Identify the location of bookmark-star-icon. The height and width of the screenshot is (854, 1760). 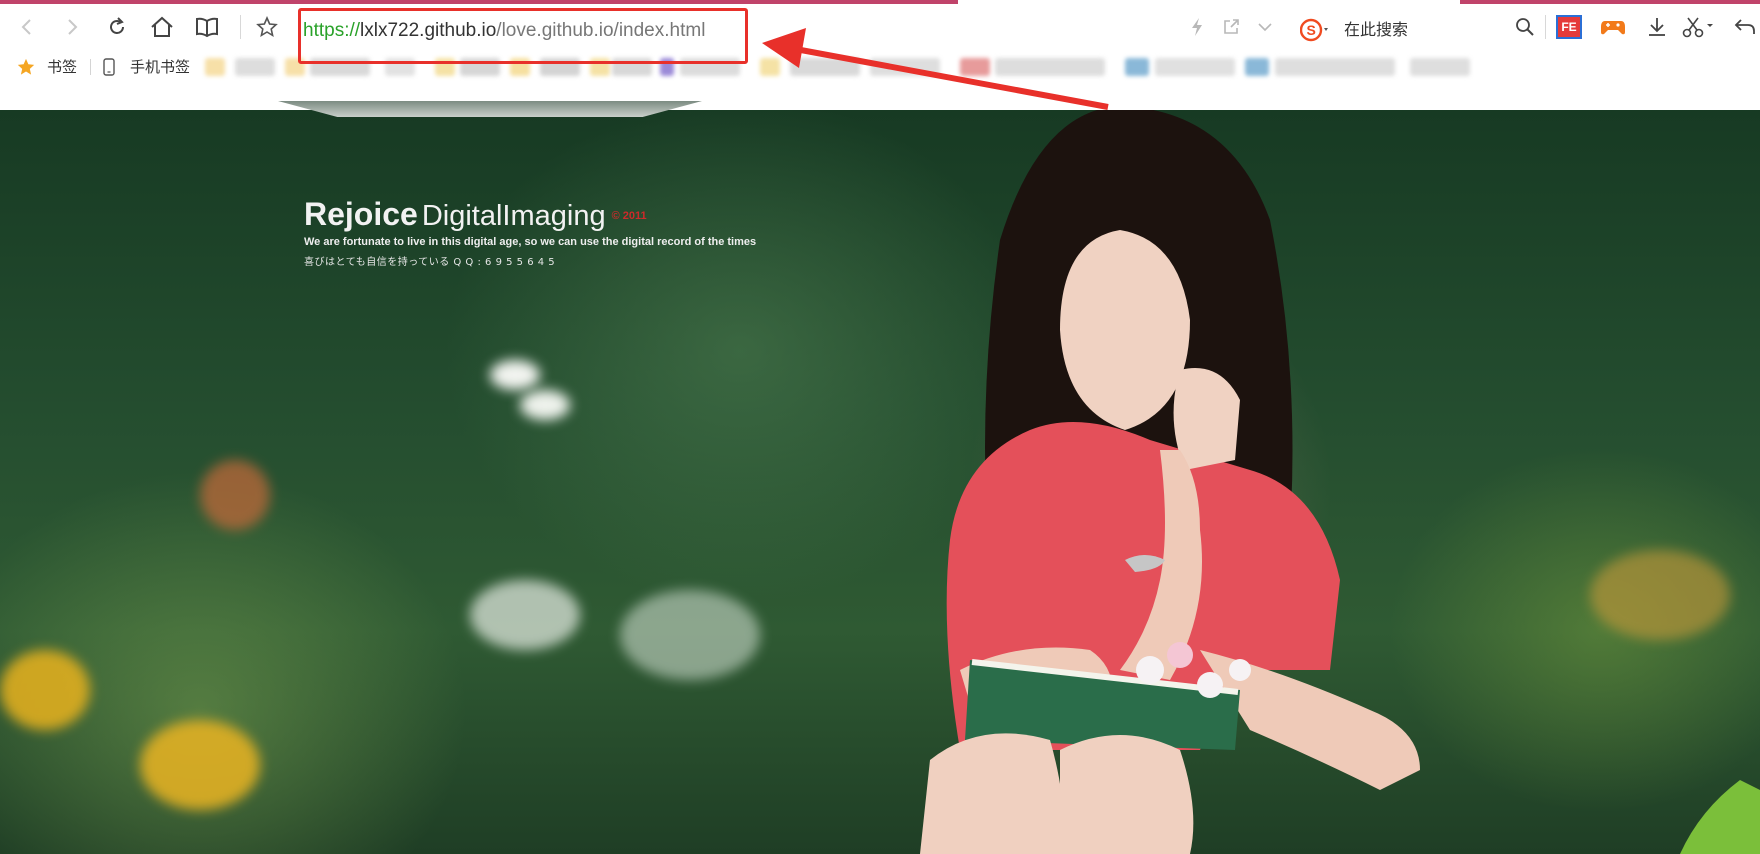
(26, 69).